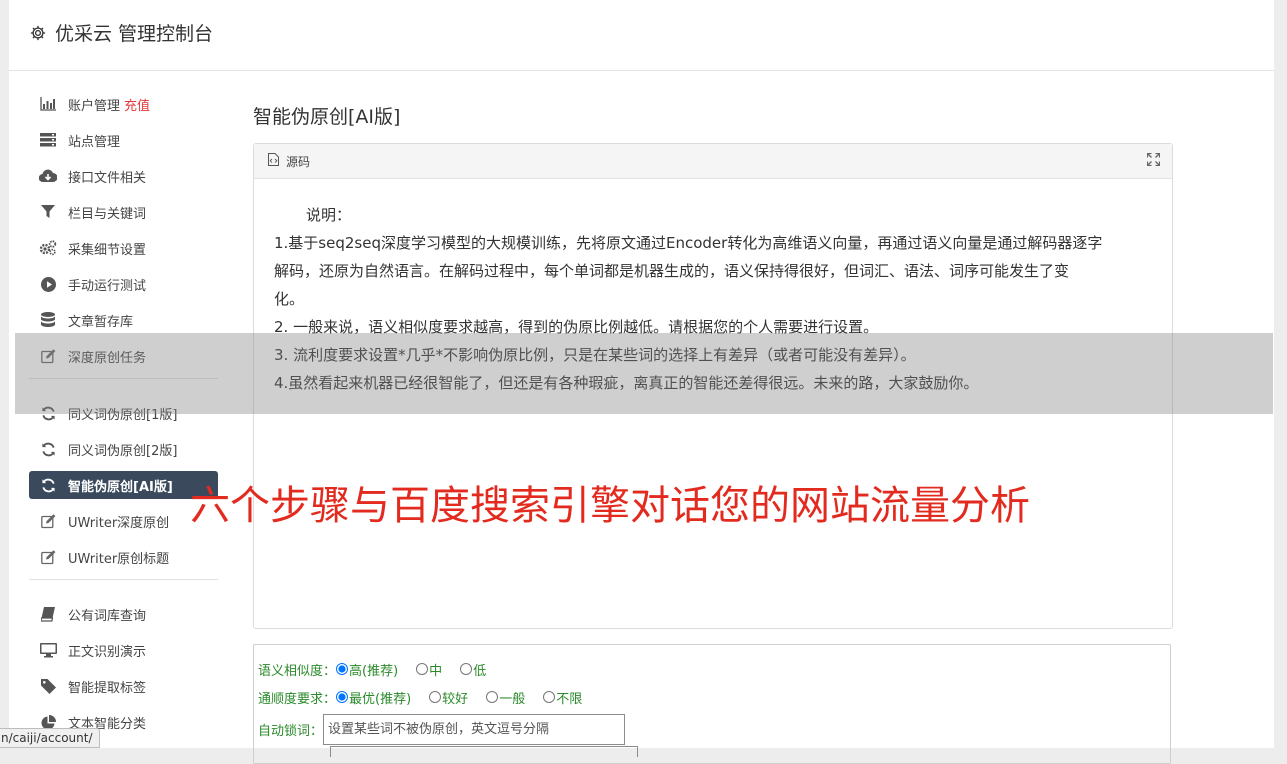 Image resolution: width=1287 pixels, height=764 pixels. What do you see at coordinates (48, 248) in the screenshot?
I see `gears-icon` at bounding box center [48, 248].